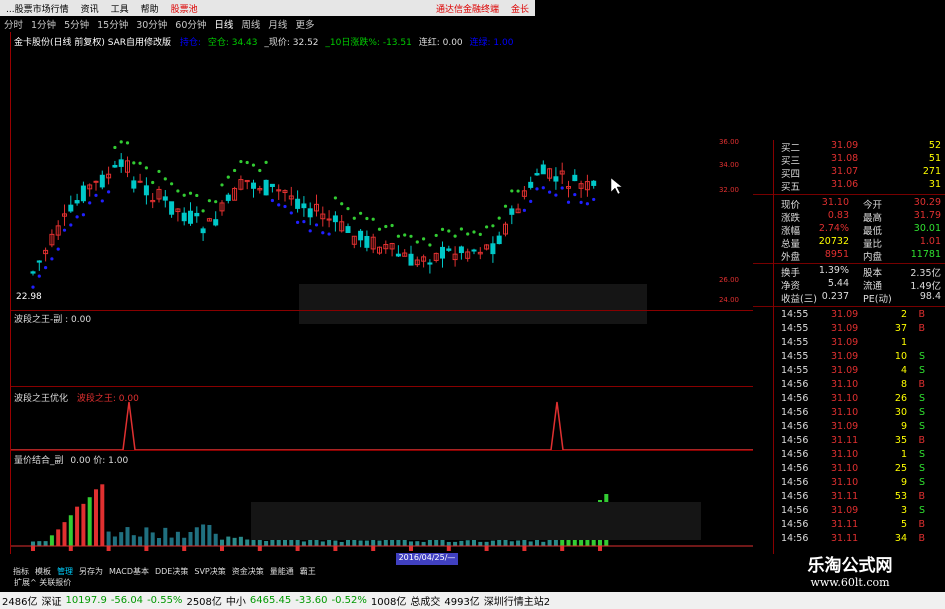  Describe the element at coordinates (42, 582) in the screenshot. I see `expand-link: 扩展^ 关联报价` at that location.